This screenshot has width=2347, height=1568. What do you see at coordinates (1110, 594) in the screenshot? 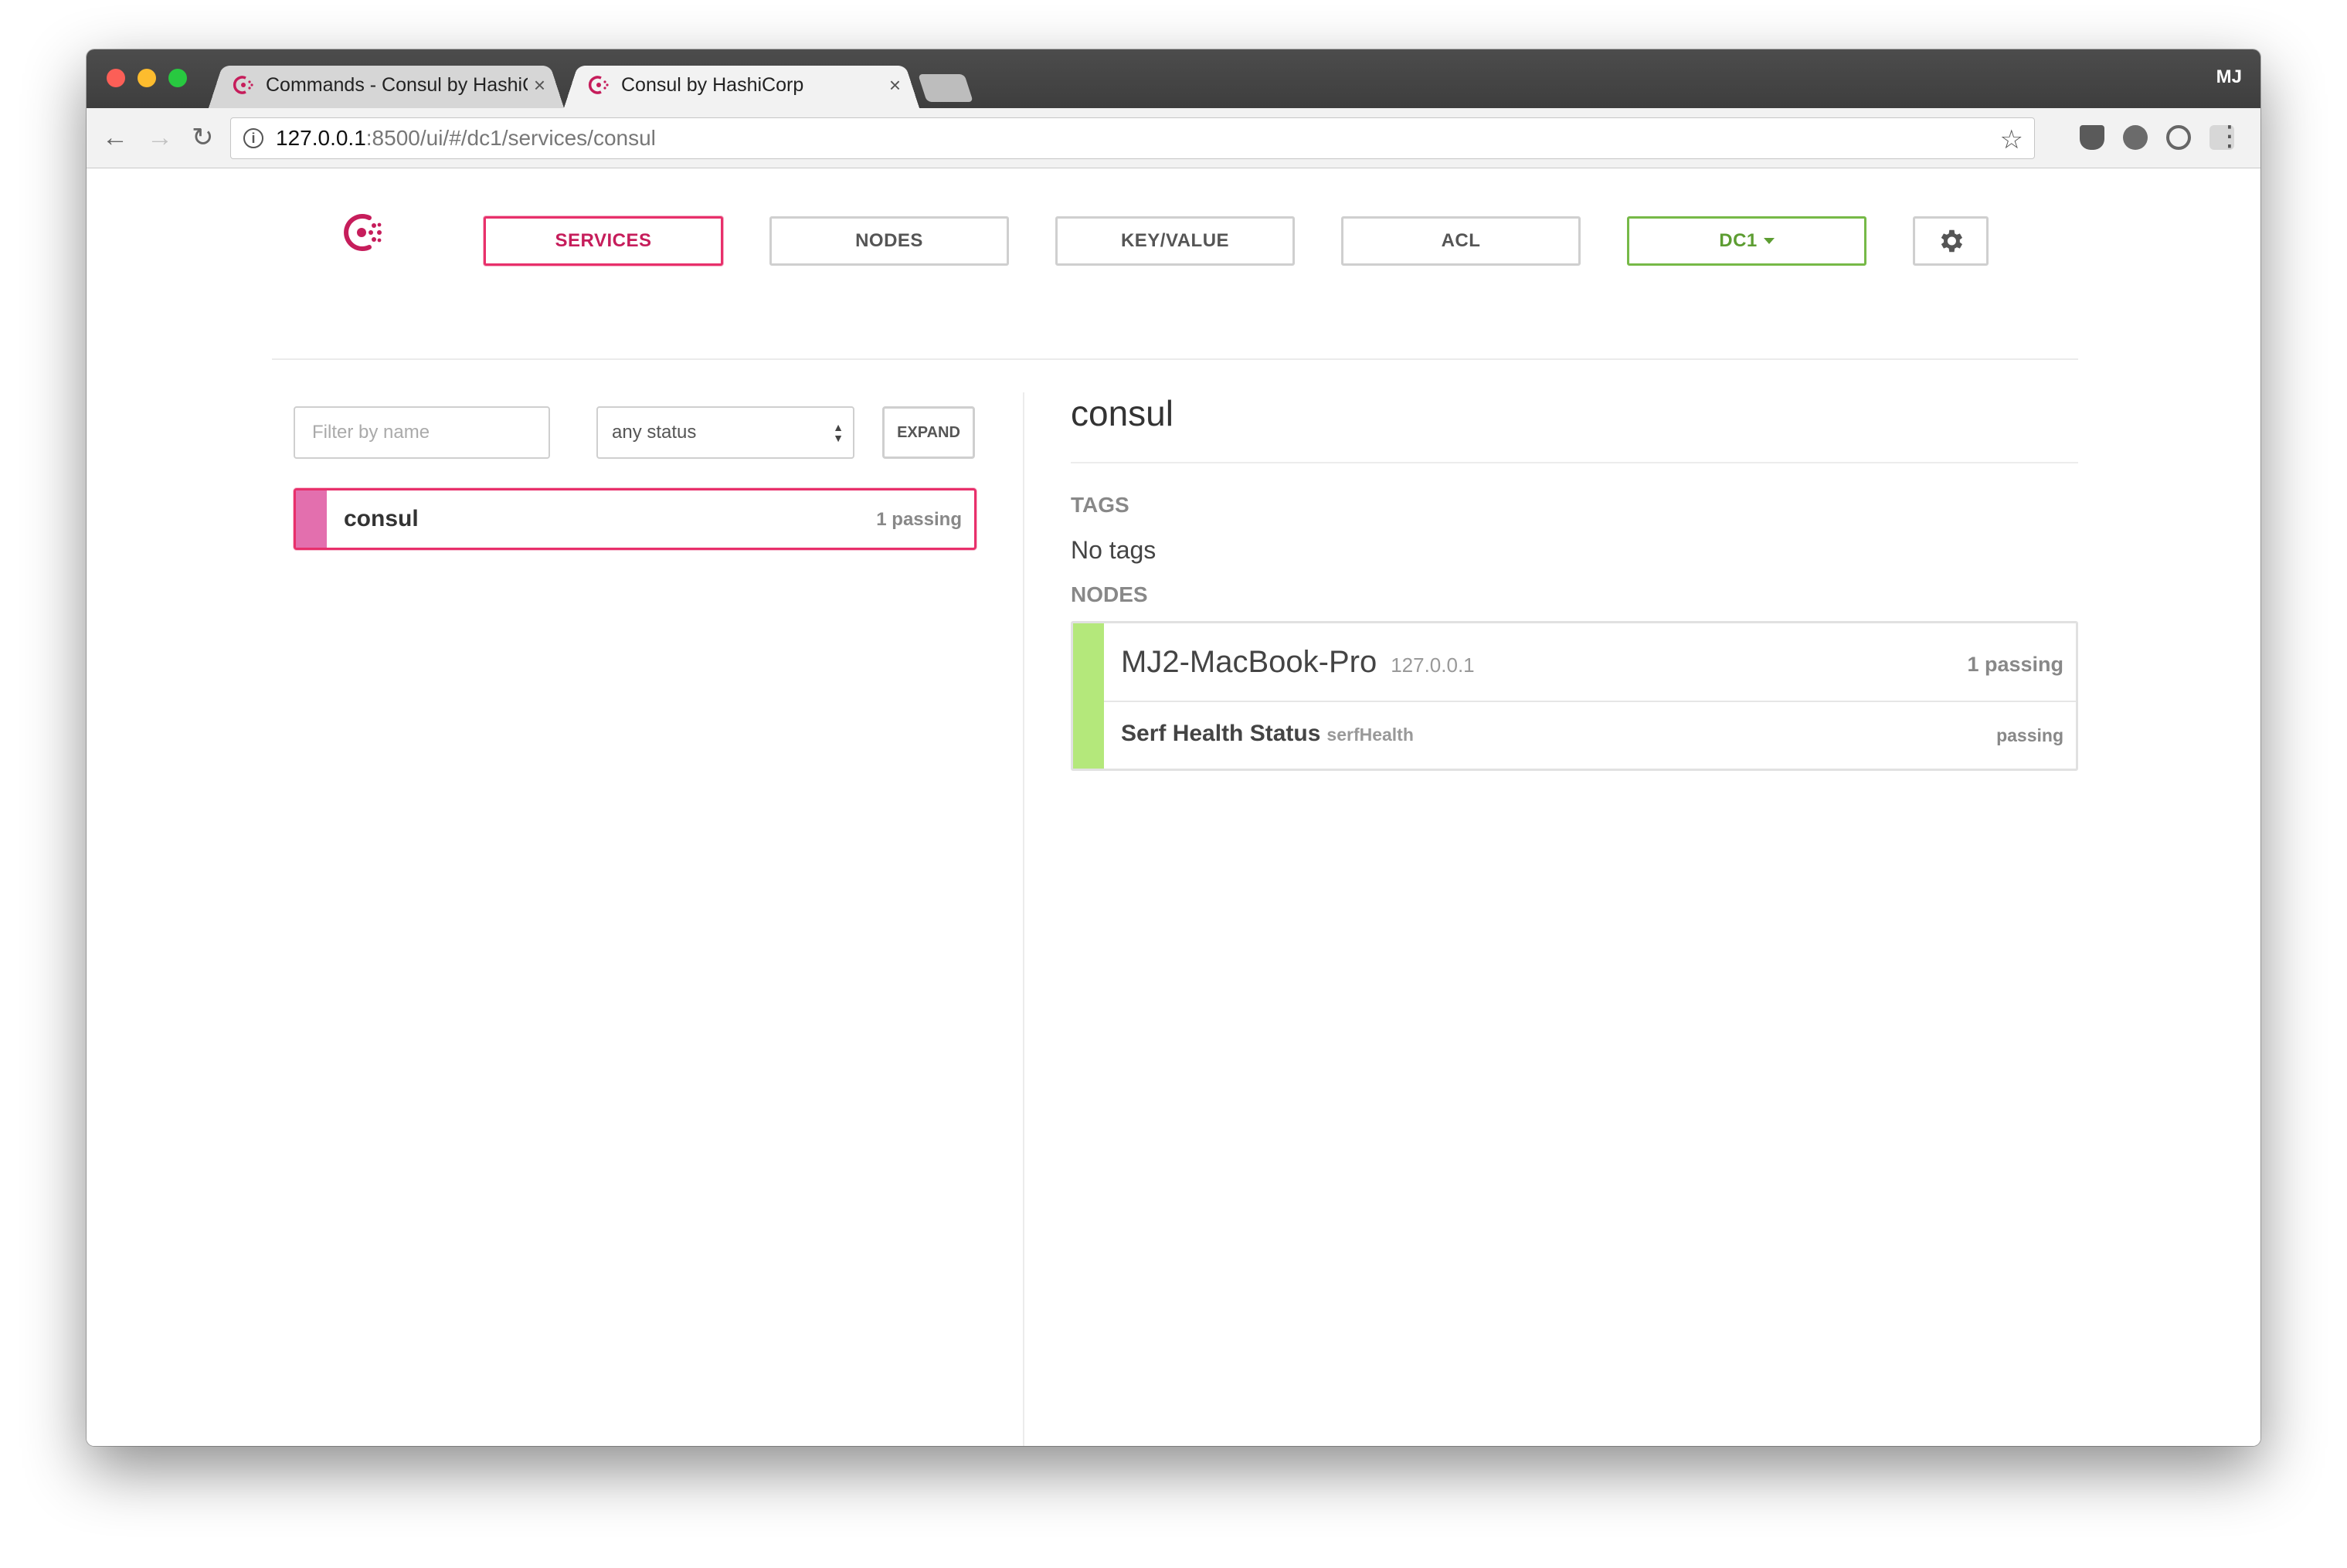
I see `nodes-heading: NODES` at bounding box center [1110, 594].